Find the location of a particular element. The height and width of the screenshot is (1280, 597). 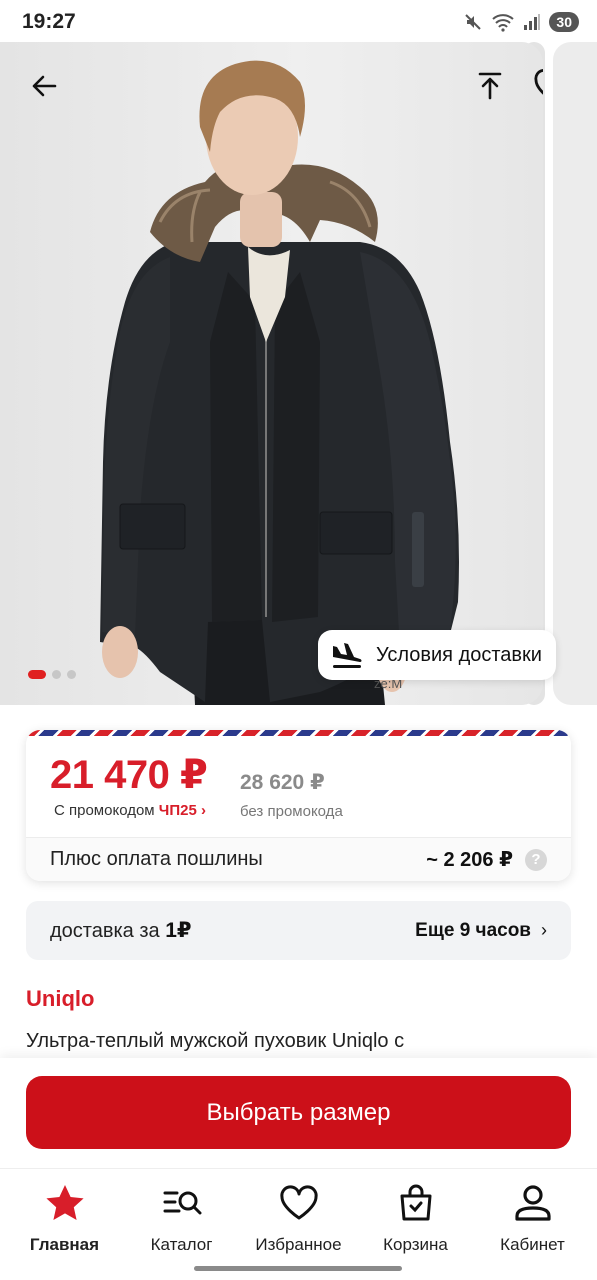

profile-icon is located at coordinates (532, 1203).